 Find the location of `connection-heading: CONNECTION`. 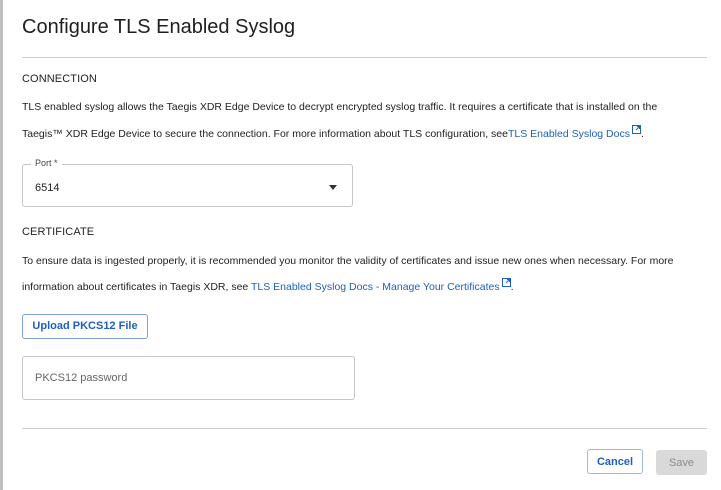

connection-heading: CONNECTION is located at coordinates (59, 79).